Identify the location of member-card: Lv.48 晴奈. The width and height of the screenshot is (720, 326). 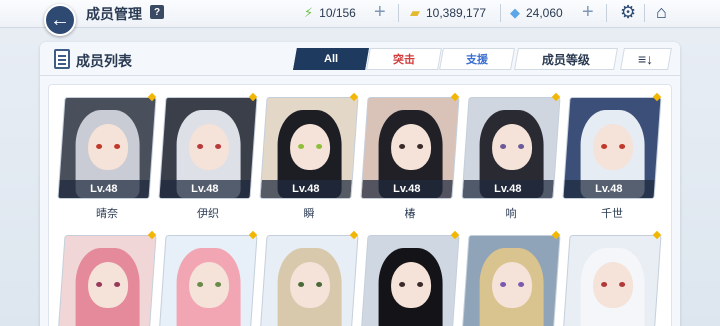
(107, 156).